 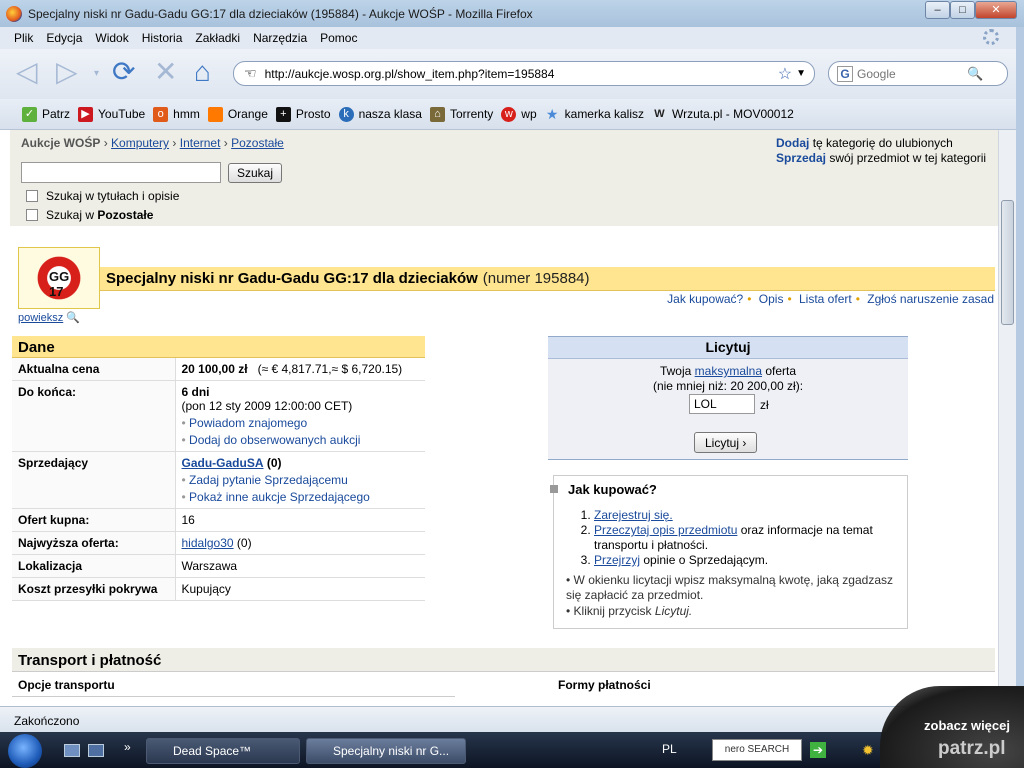 I want to click on sell-link: Sprzedaj, so click(x=801, y=158).